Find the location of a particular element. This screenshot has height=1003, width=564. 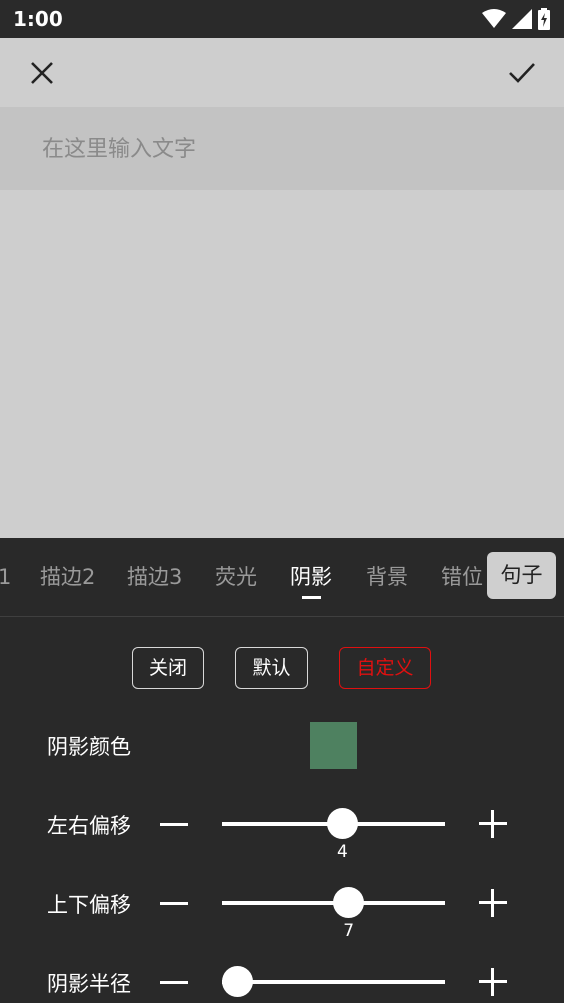

tab-shadow: 阴影 is located at coordinates (311, 577).